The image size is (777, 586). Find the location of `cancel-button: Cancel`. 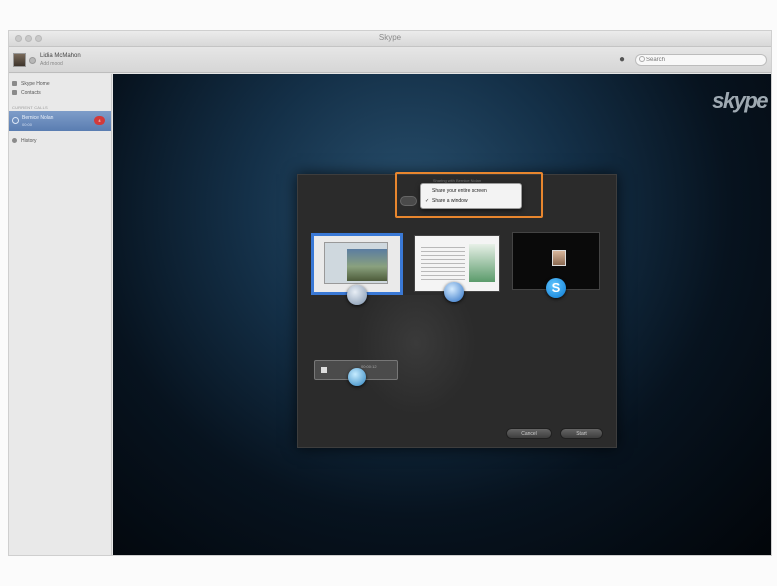

cancel-button: Cancel is located at coordinates (529, 433).